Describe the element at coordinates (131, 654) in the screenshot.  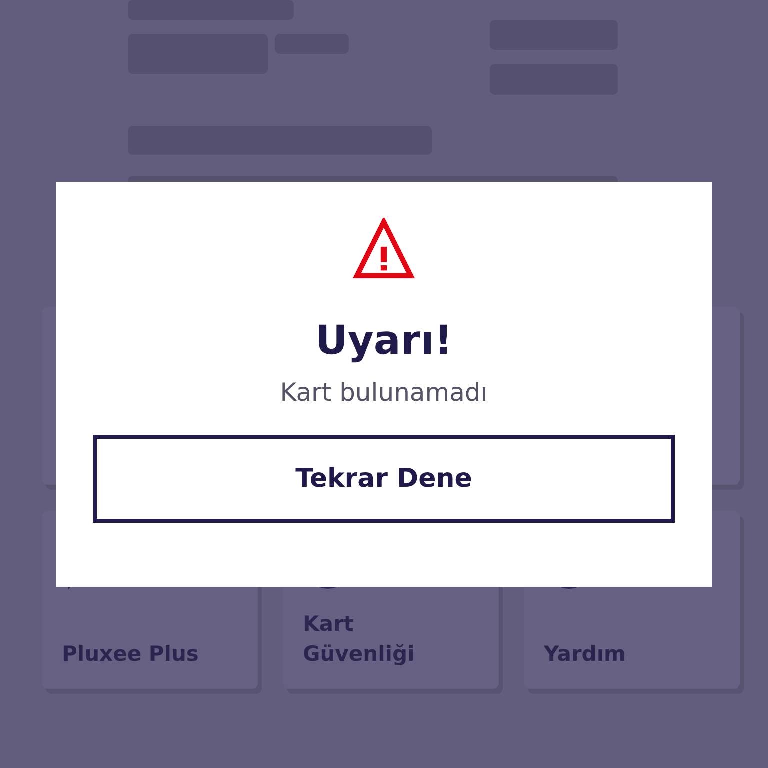
I see `card-label: Pluxee Plus` at that location.